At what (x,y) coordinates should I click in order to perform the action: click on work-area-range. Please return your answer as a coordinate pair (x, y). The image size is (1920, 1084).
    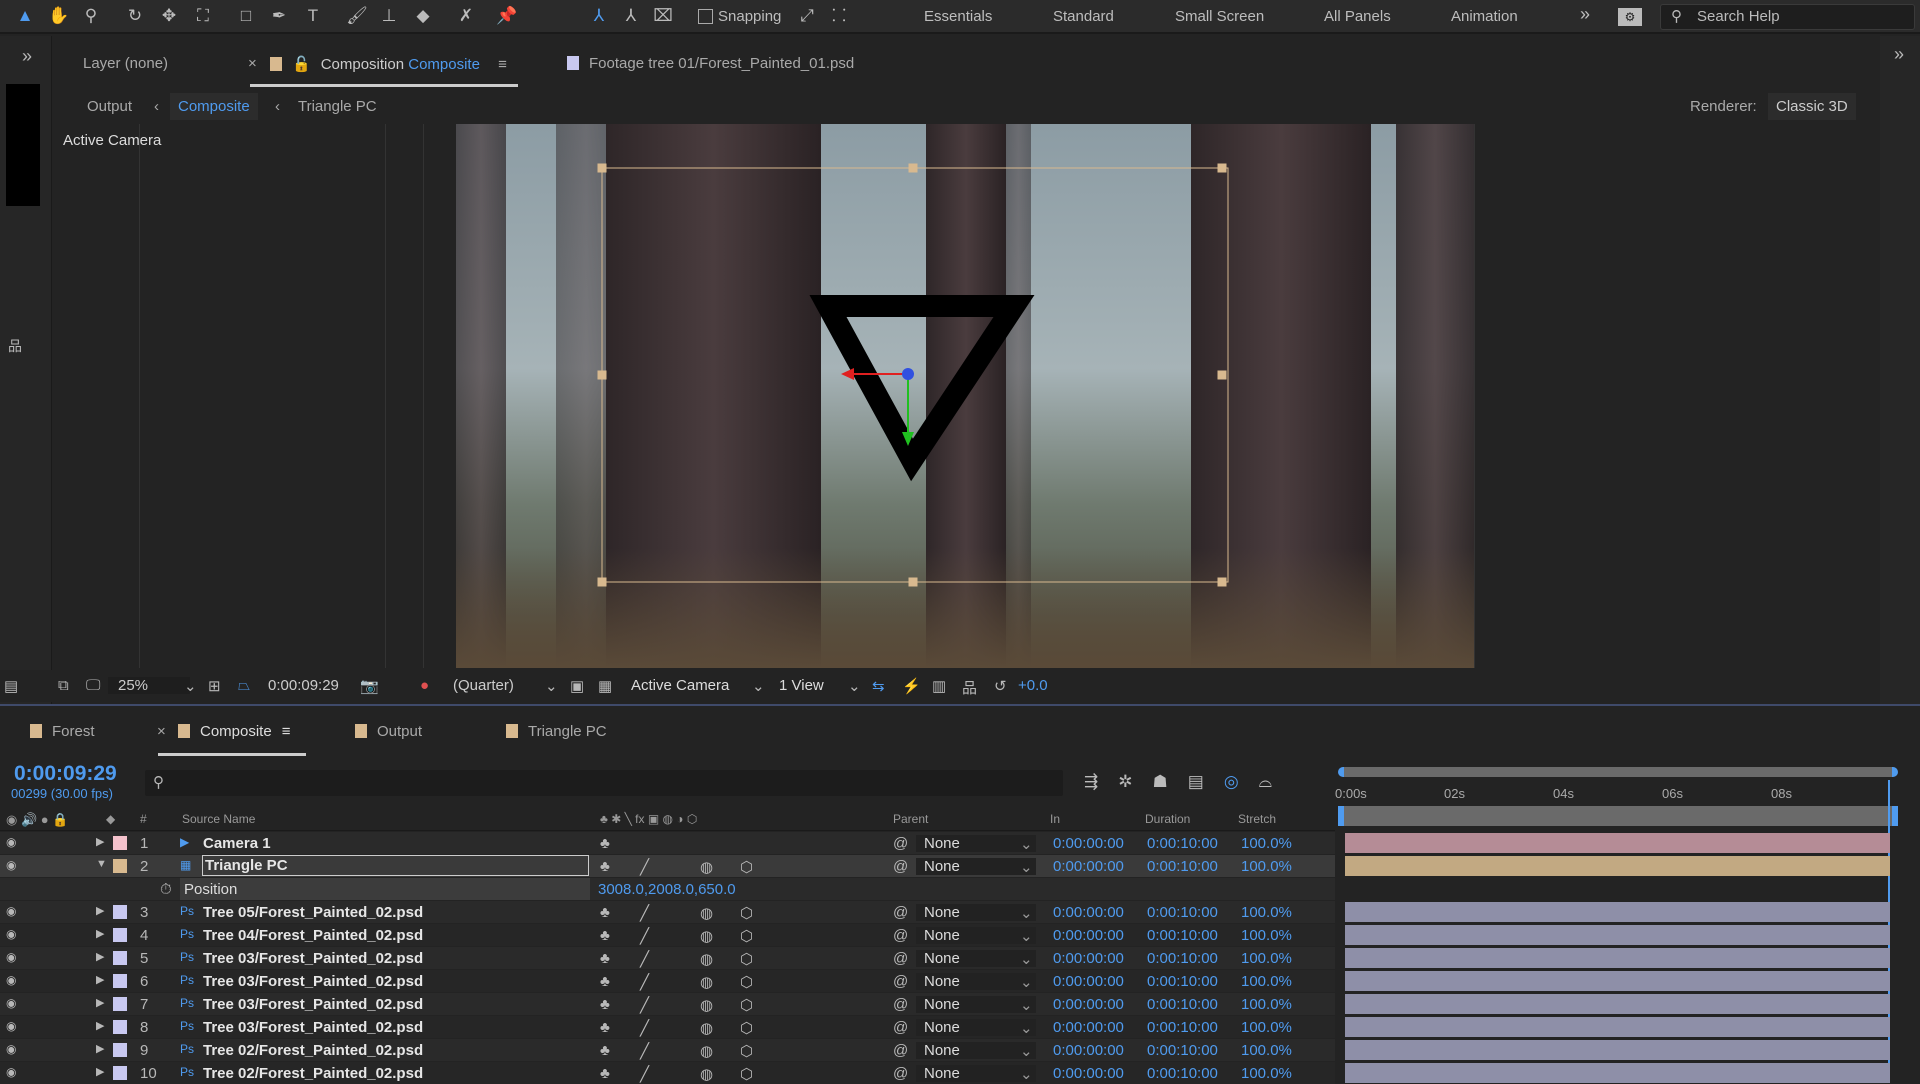
    Looking at the image, I should click on (1618, 816).